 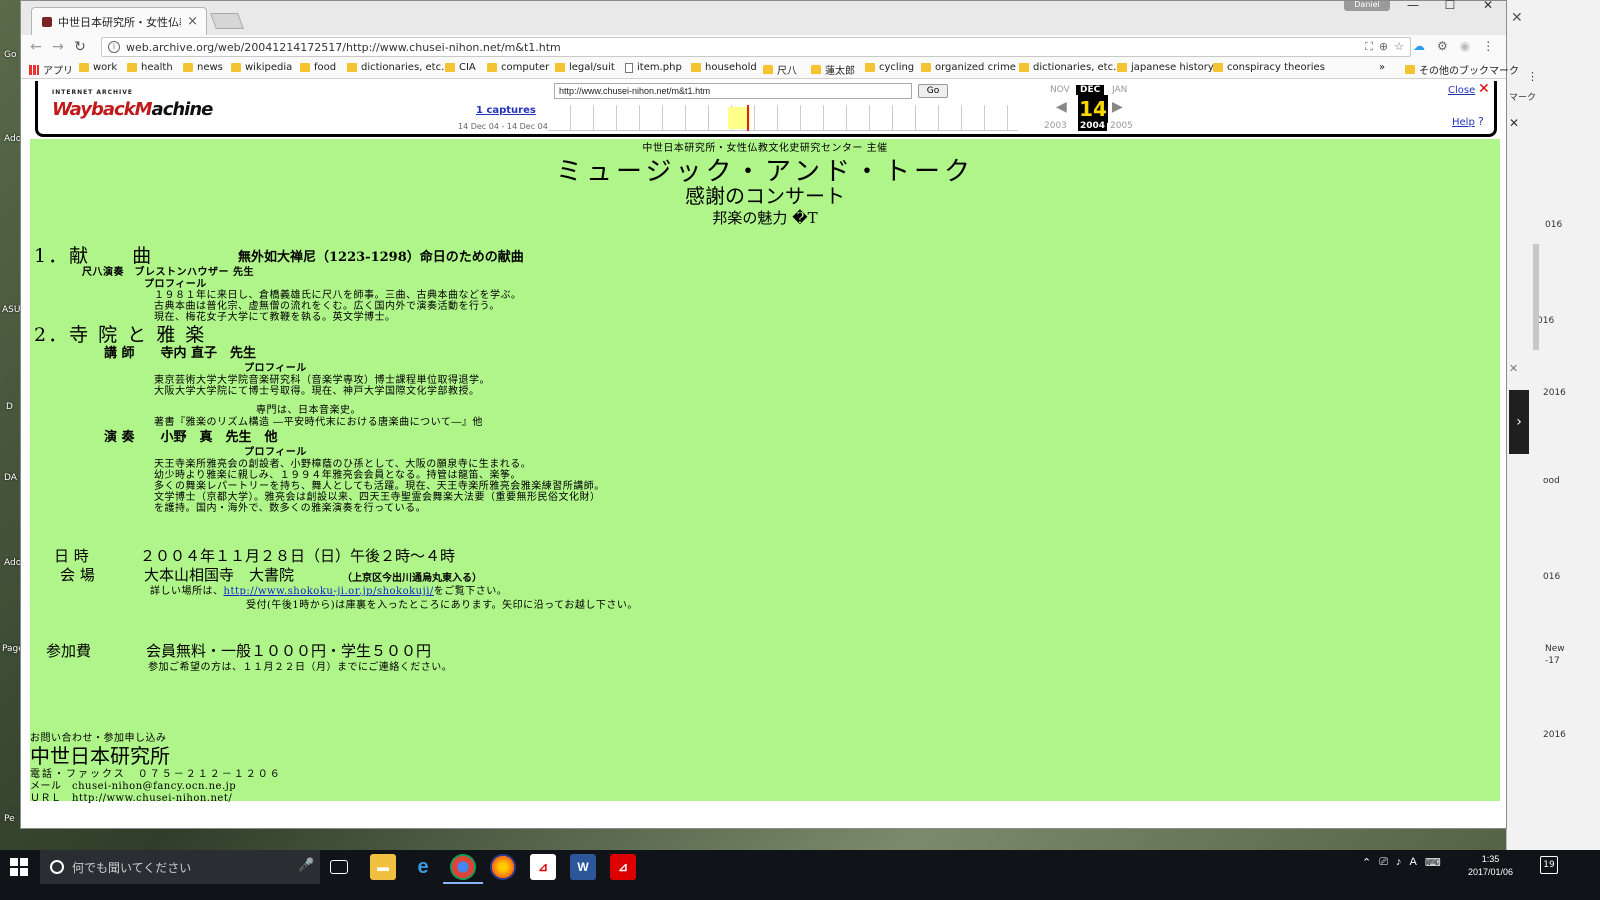 What do you see at coordinates (623, 867) in the screenshot?
I see `acrobat-icon: ⊿` at bounding box center [623, 867].